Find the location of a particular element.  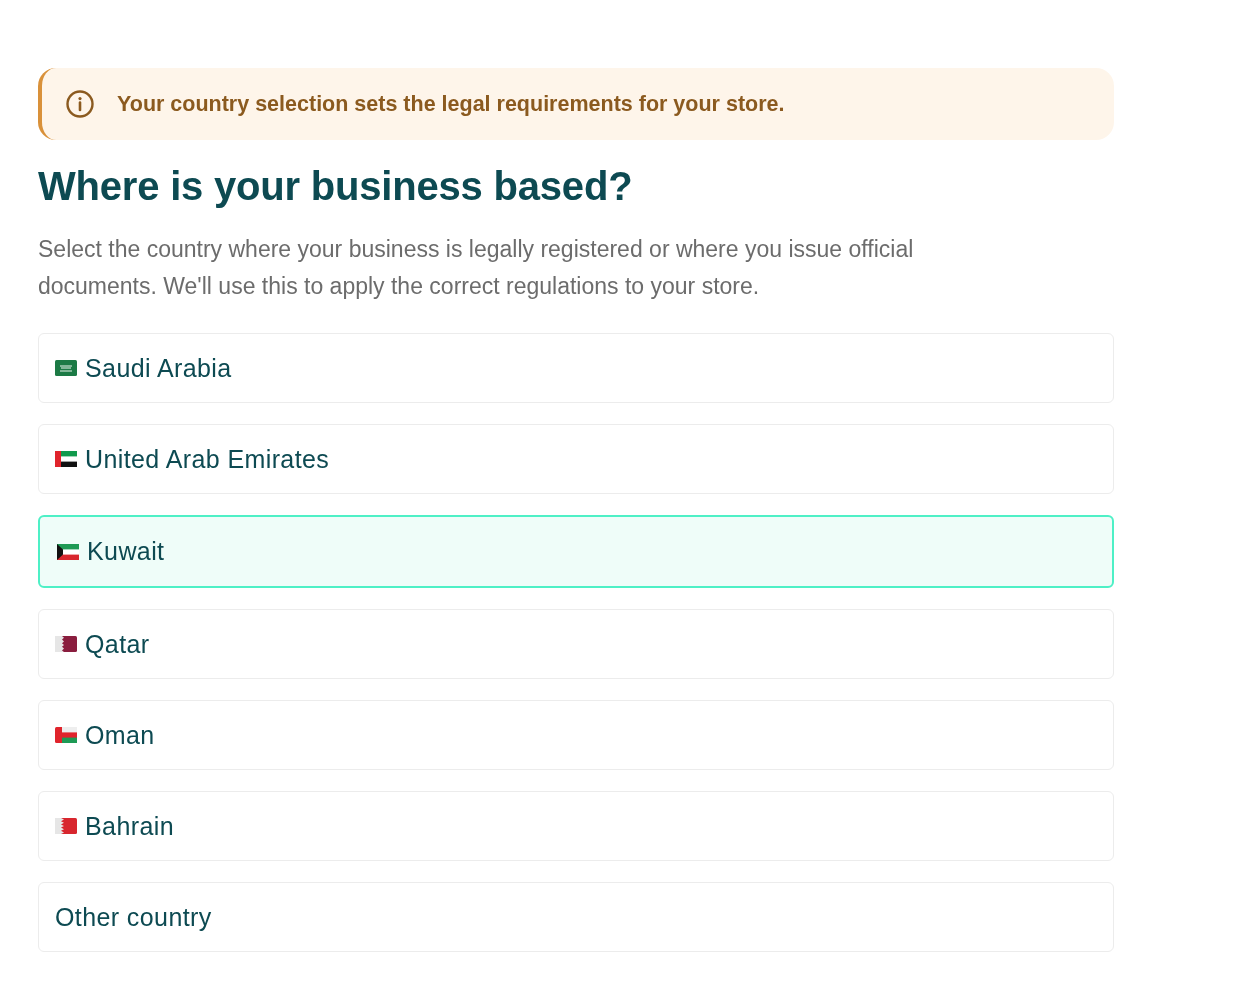

notice-text: Your country selection sets the legal requirements for your store. is located at coordinates (451, 104).